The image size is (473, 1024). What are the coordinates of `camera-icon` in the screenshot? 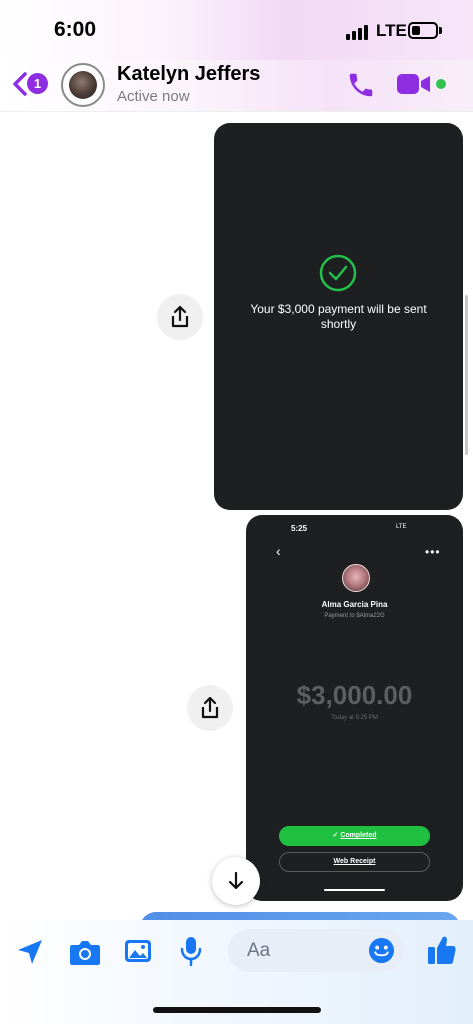 It's located at (85, 952).